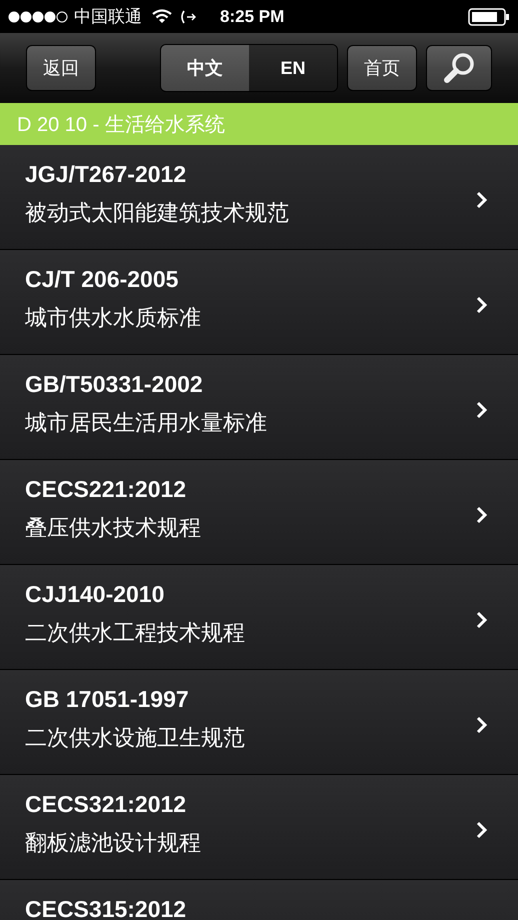 This screenshot has width=518, height=920. Describe the element at coordinates (61, 68) in the screenshot. I see `back-button: 返回` at that location.